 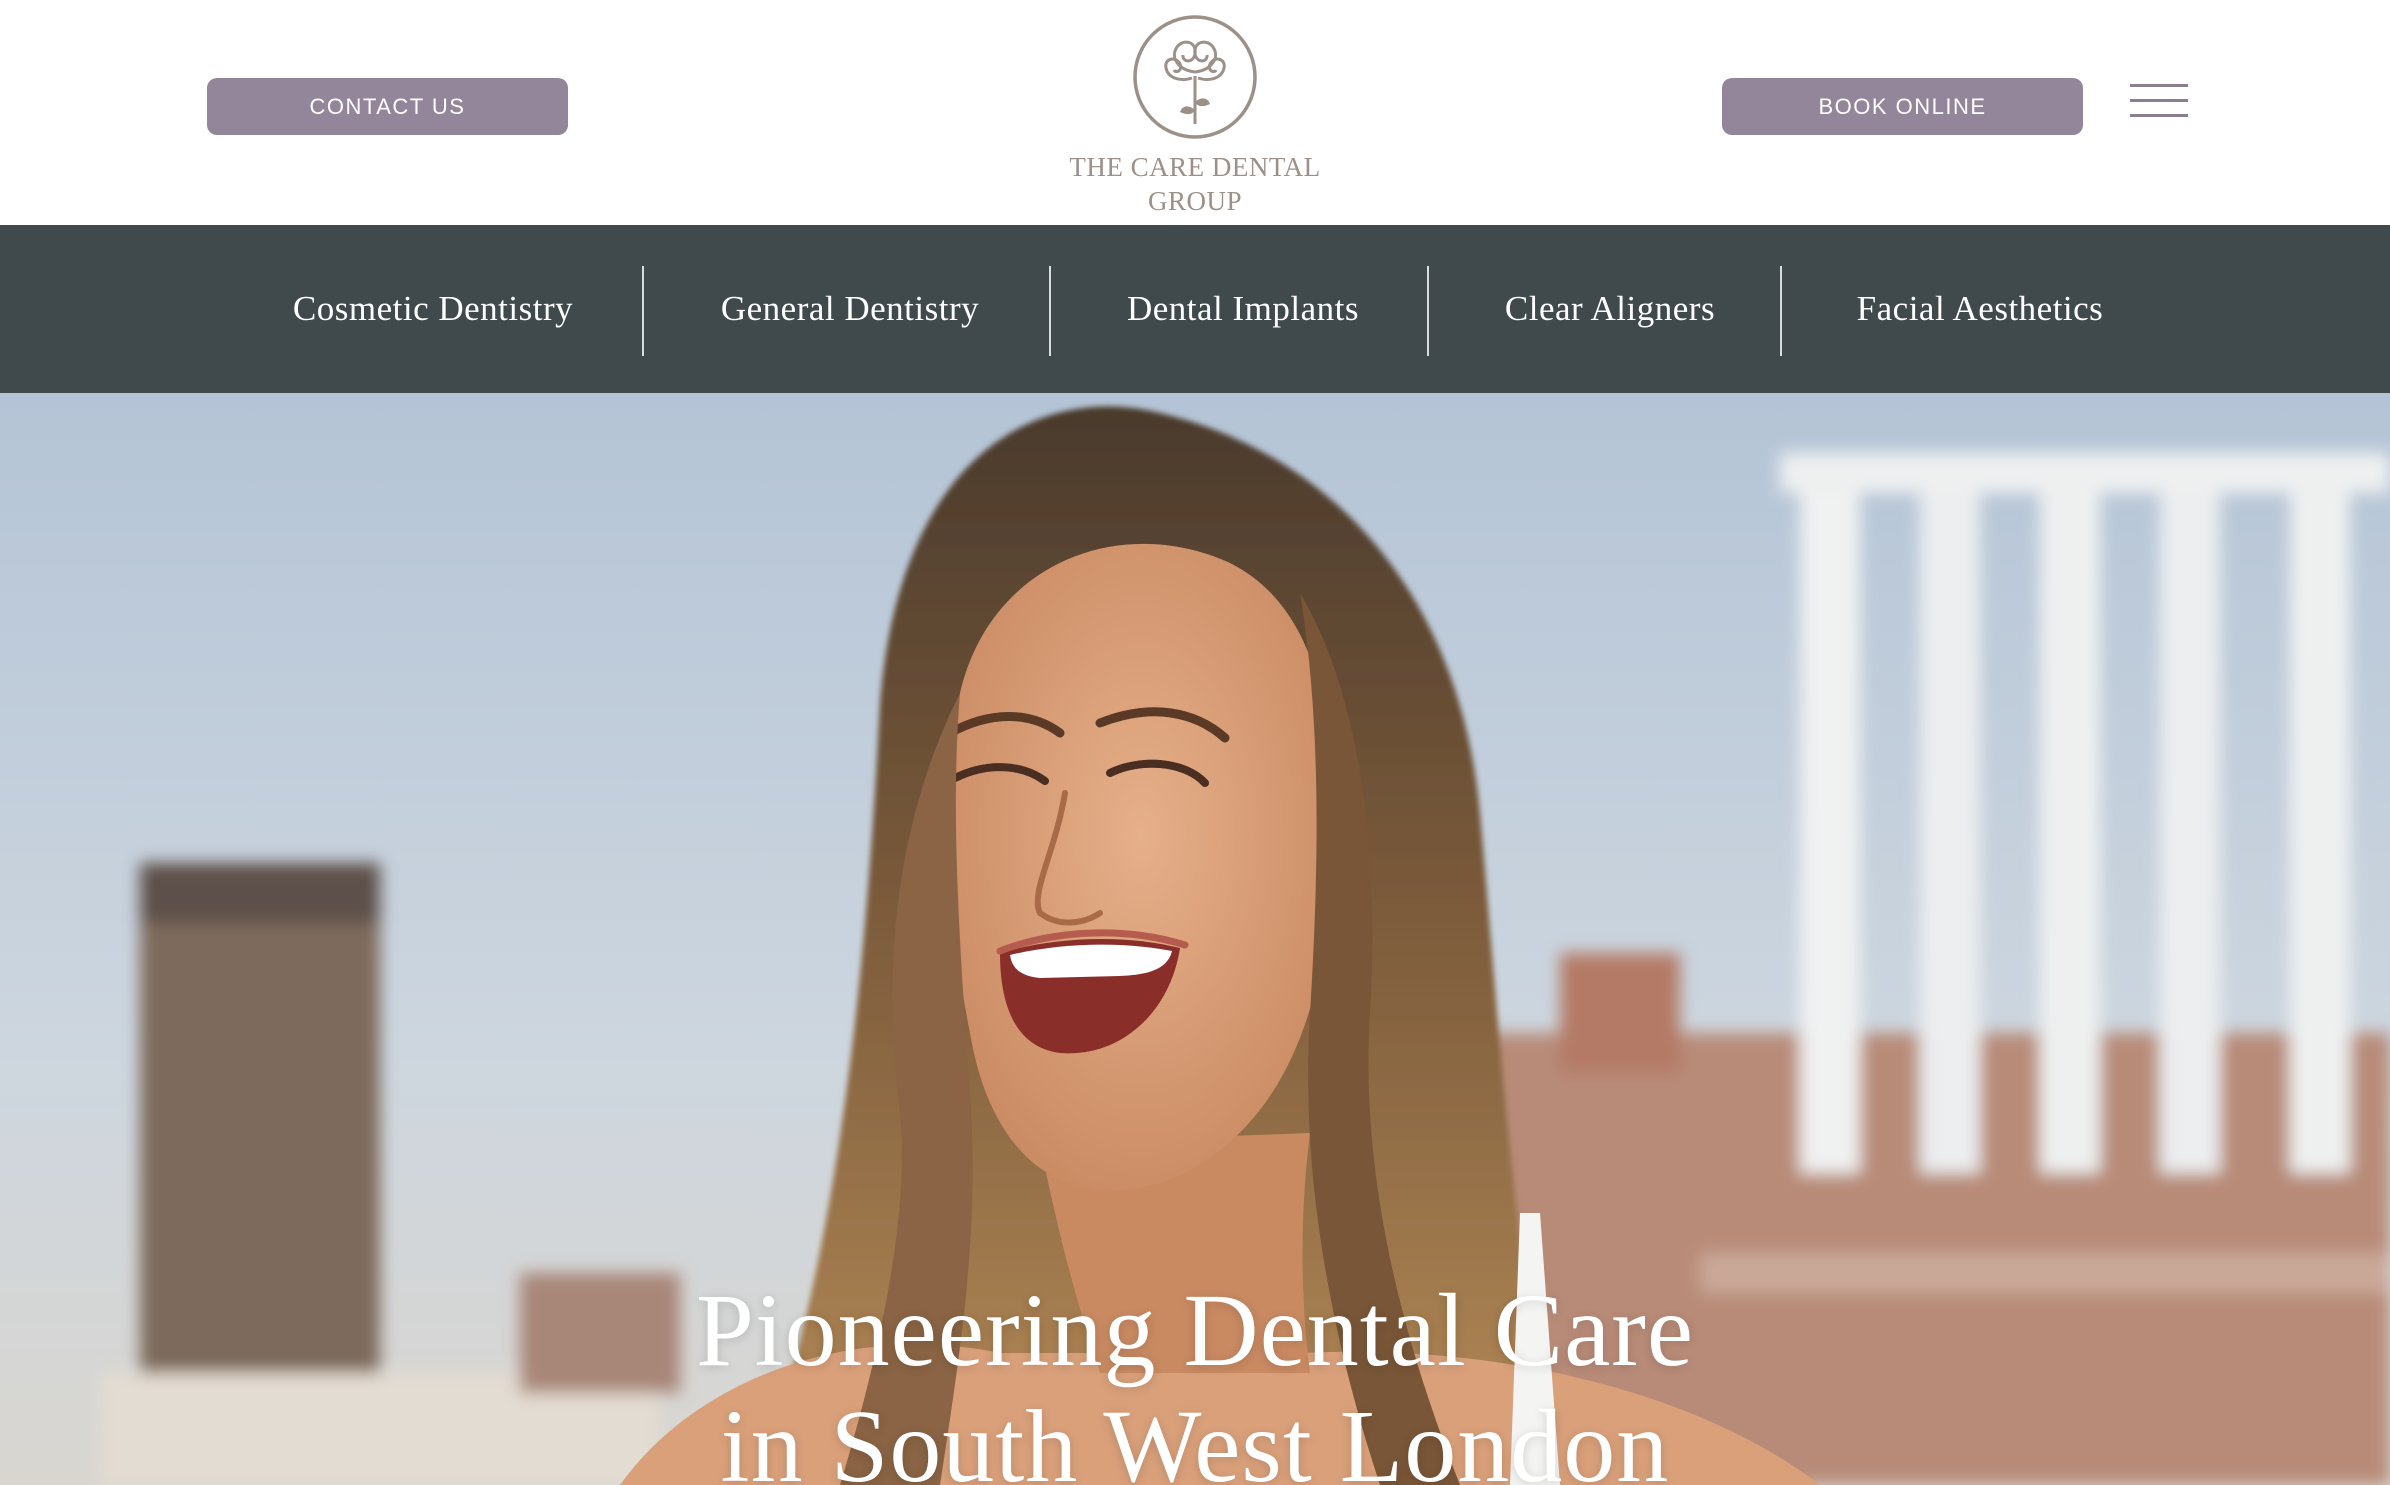 I want to click on nav-item-cosmetic-dentistry: Cosmetic Dentistry, so click(x=433, y=309).